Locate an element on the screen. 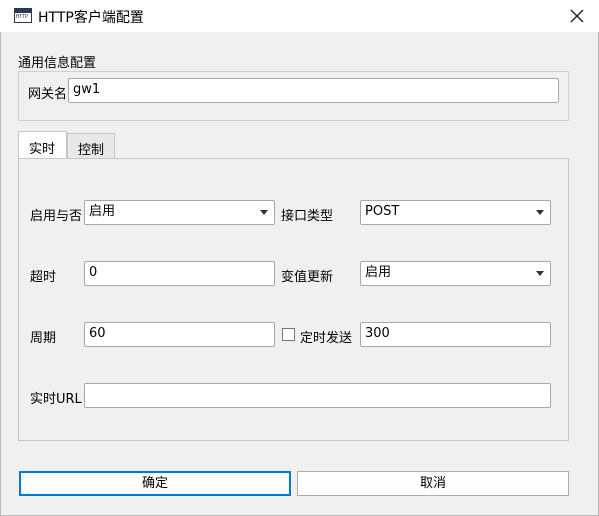 The width and height of the screenshot is (599, 516). general-section-label: 通用信息配置 is located at coordinates (57, 63).